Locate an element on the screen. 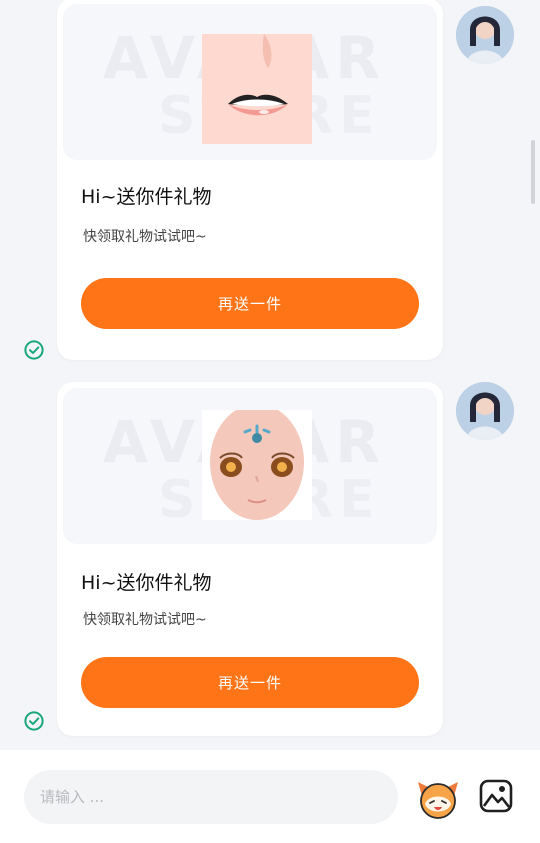 This screenshot has height=843, width=540. mascot-icon is located at coordinates (438, 798).